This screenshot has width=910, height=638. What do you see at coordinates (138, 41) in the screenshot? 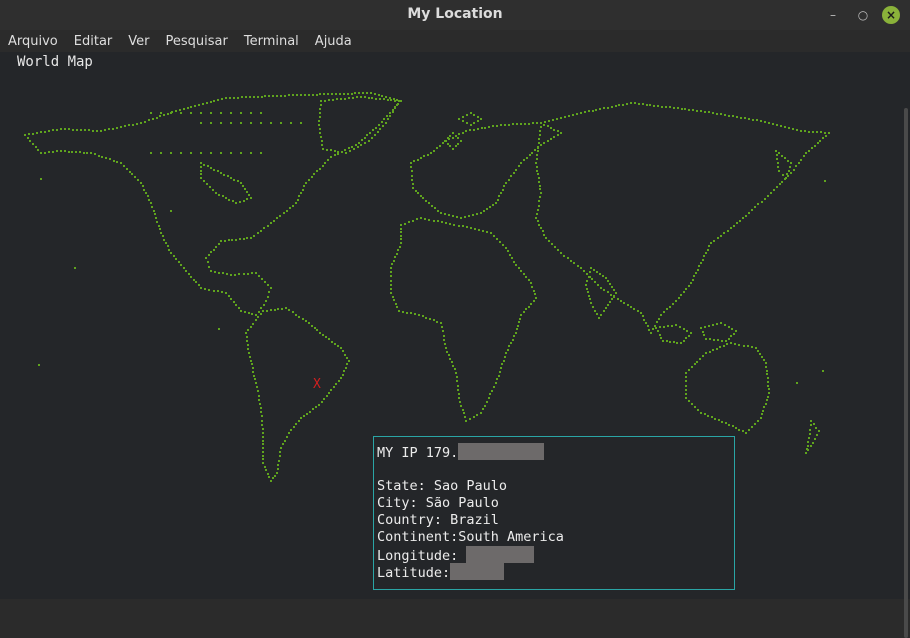
I see `menu-ver: Ver` at bounding box center [138, 41].